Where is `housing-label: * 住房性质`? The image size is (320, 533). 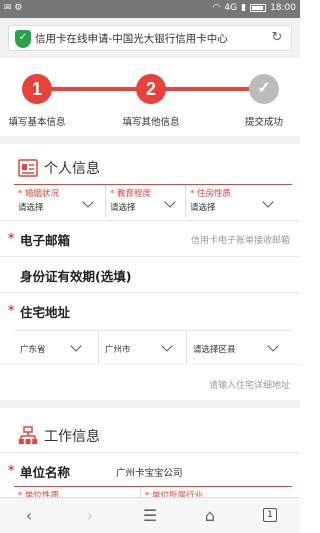
housing-label: * 住房性质 is located at coordinates (210, 194).